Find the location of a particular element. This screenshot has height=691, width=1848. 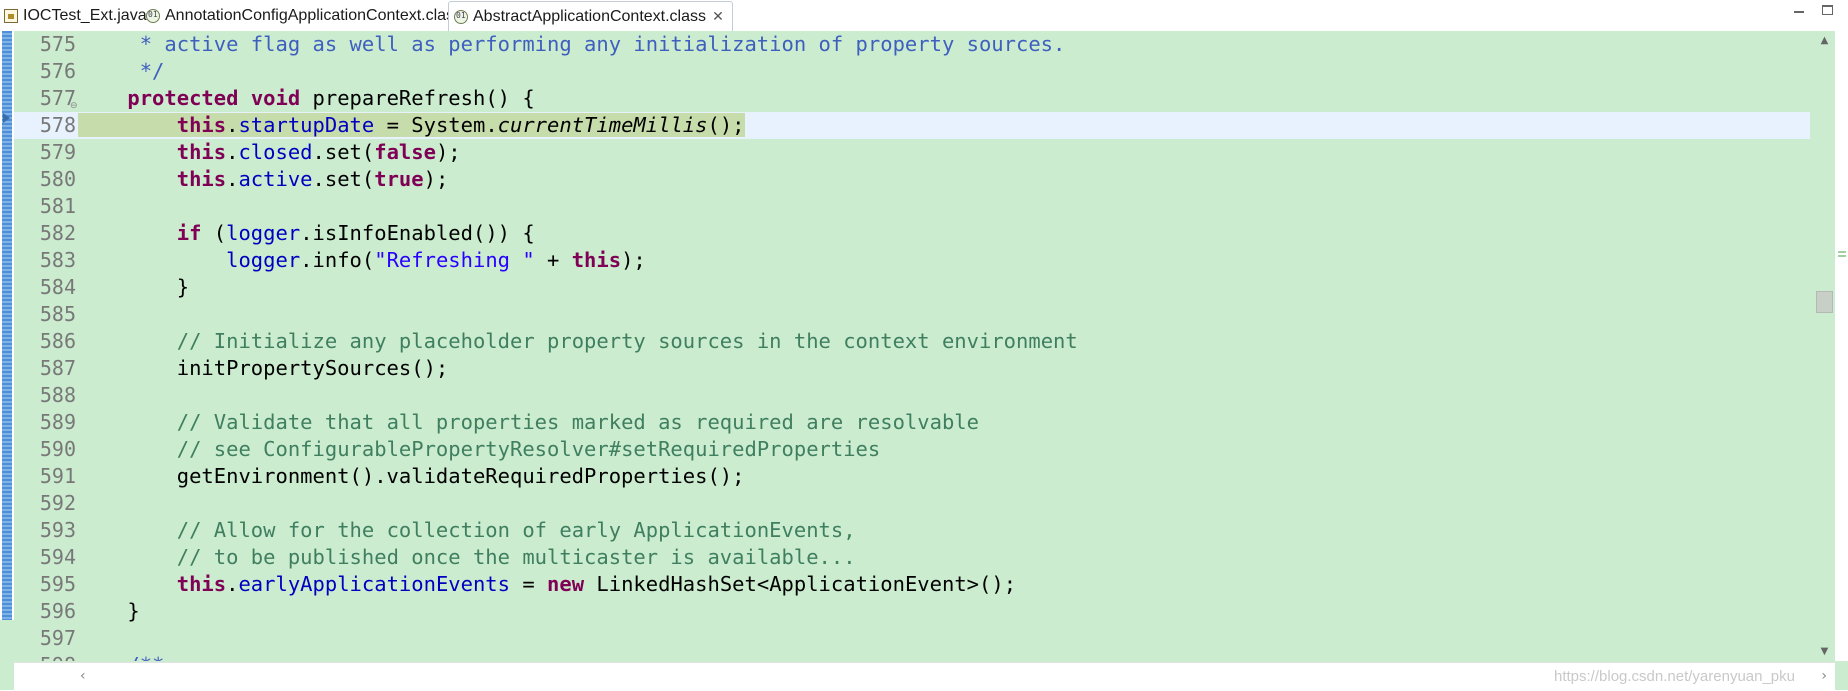

line-number: 594 is located at coordinates (57, 557).